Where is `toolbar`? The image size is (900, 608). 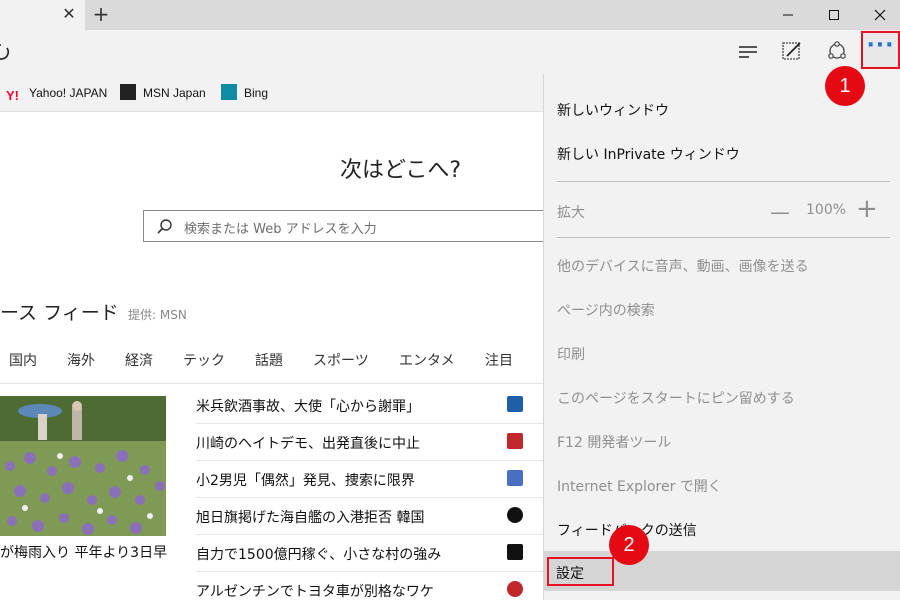
toolbar is located at coordinates (450, 52).